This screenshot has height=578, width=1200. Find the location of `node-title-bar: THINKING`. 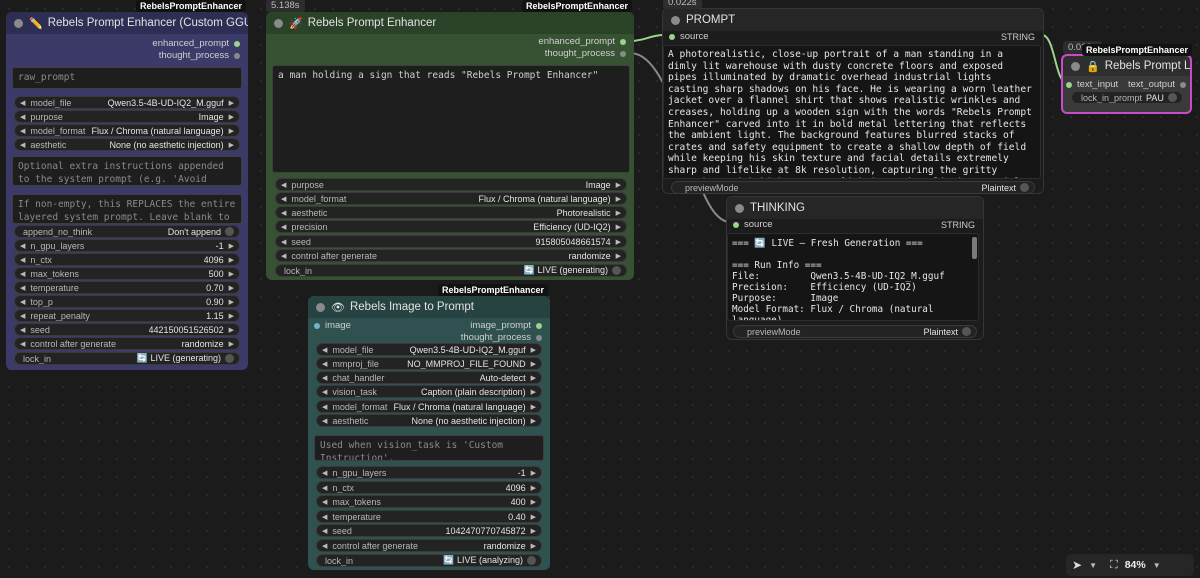

node-title-bar: THINKING is located at coordinates (855, 208).